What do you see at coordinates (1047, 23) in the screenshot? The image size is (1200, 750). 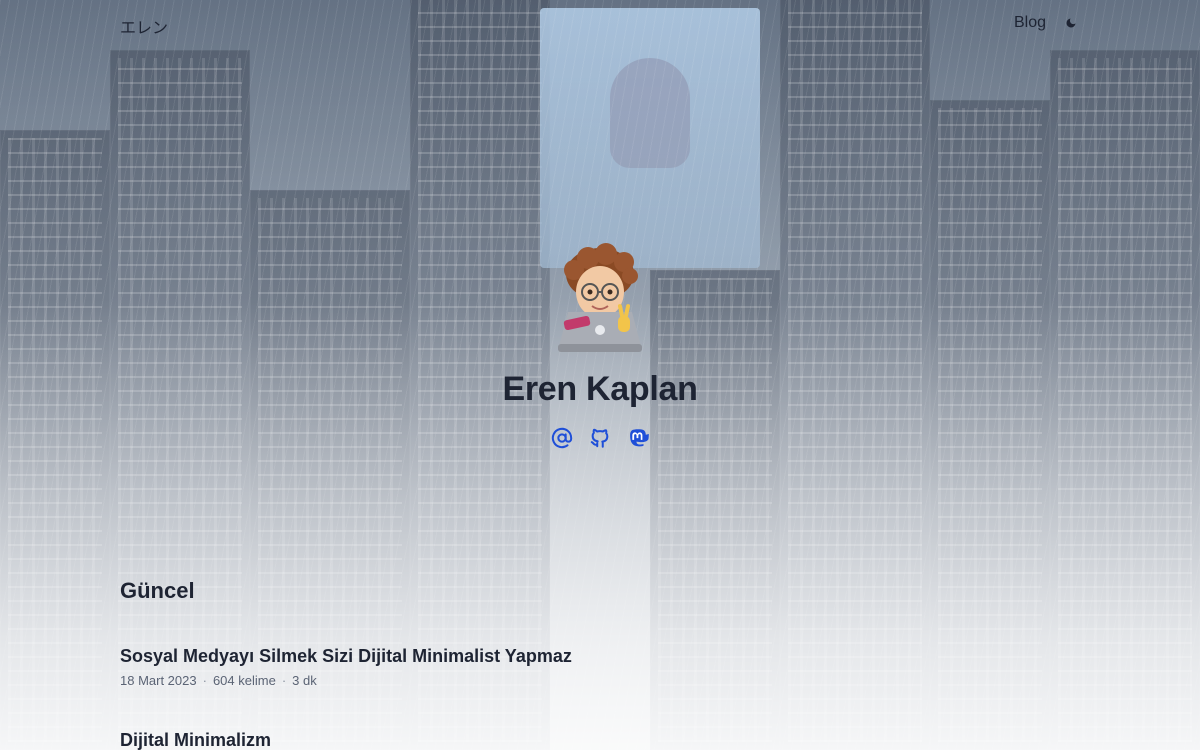 I see `main-nav: Blog` at bounding box center [1047, 23].